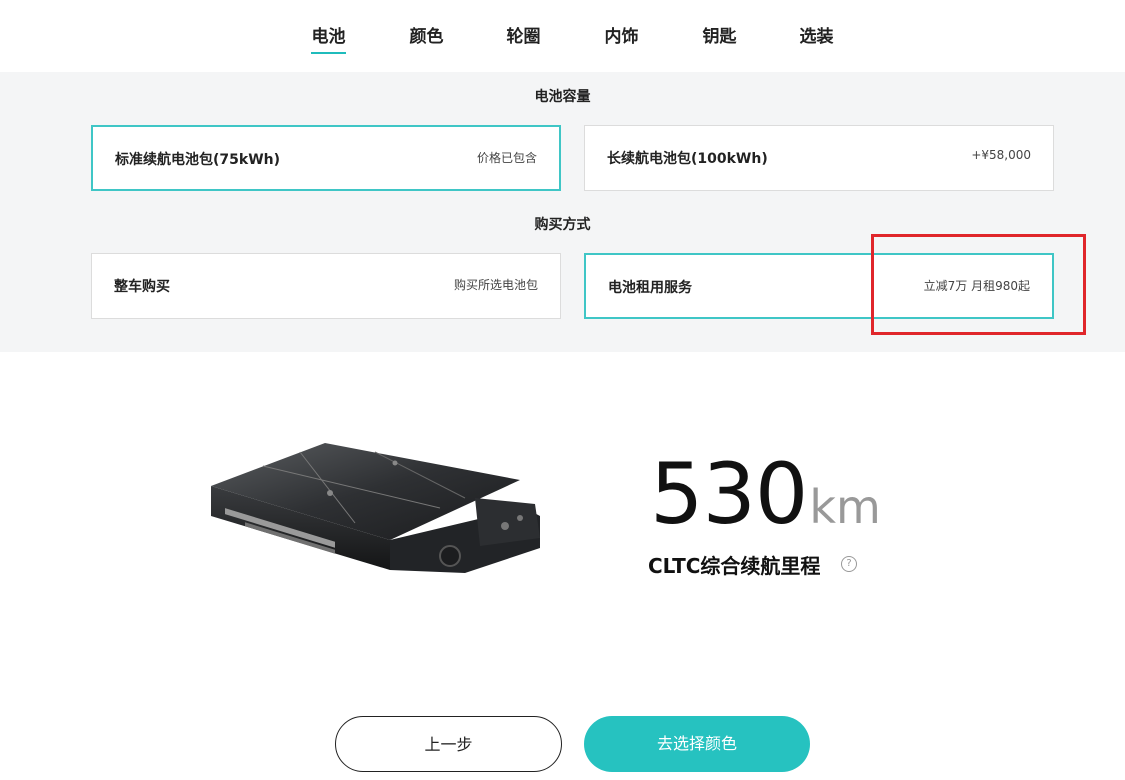 Image resolution: width=1125 pixels, height=780 pixels. I want to click on option-long-range-battery: 长续航电池包(100kWh) +¥58,000, so click(819, 158).